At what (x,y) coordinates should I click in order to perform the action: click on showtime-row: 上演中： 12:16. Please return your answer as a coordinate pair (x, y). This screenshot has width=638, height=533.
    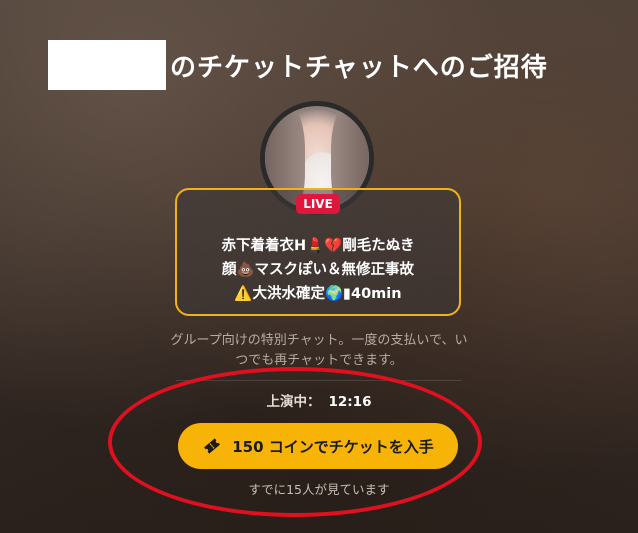
    Looking at the image, I should click on (319, 400).